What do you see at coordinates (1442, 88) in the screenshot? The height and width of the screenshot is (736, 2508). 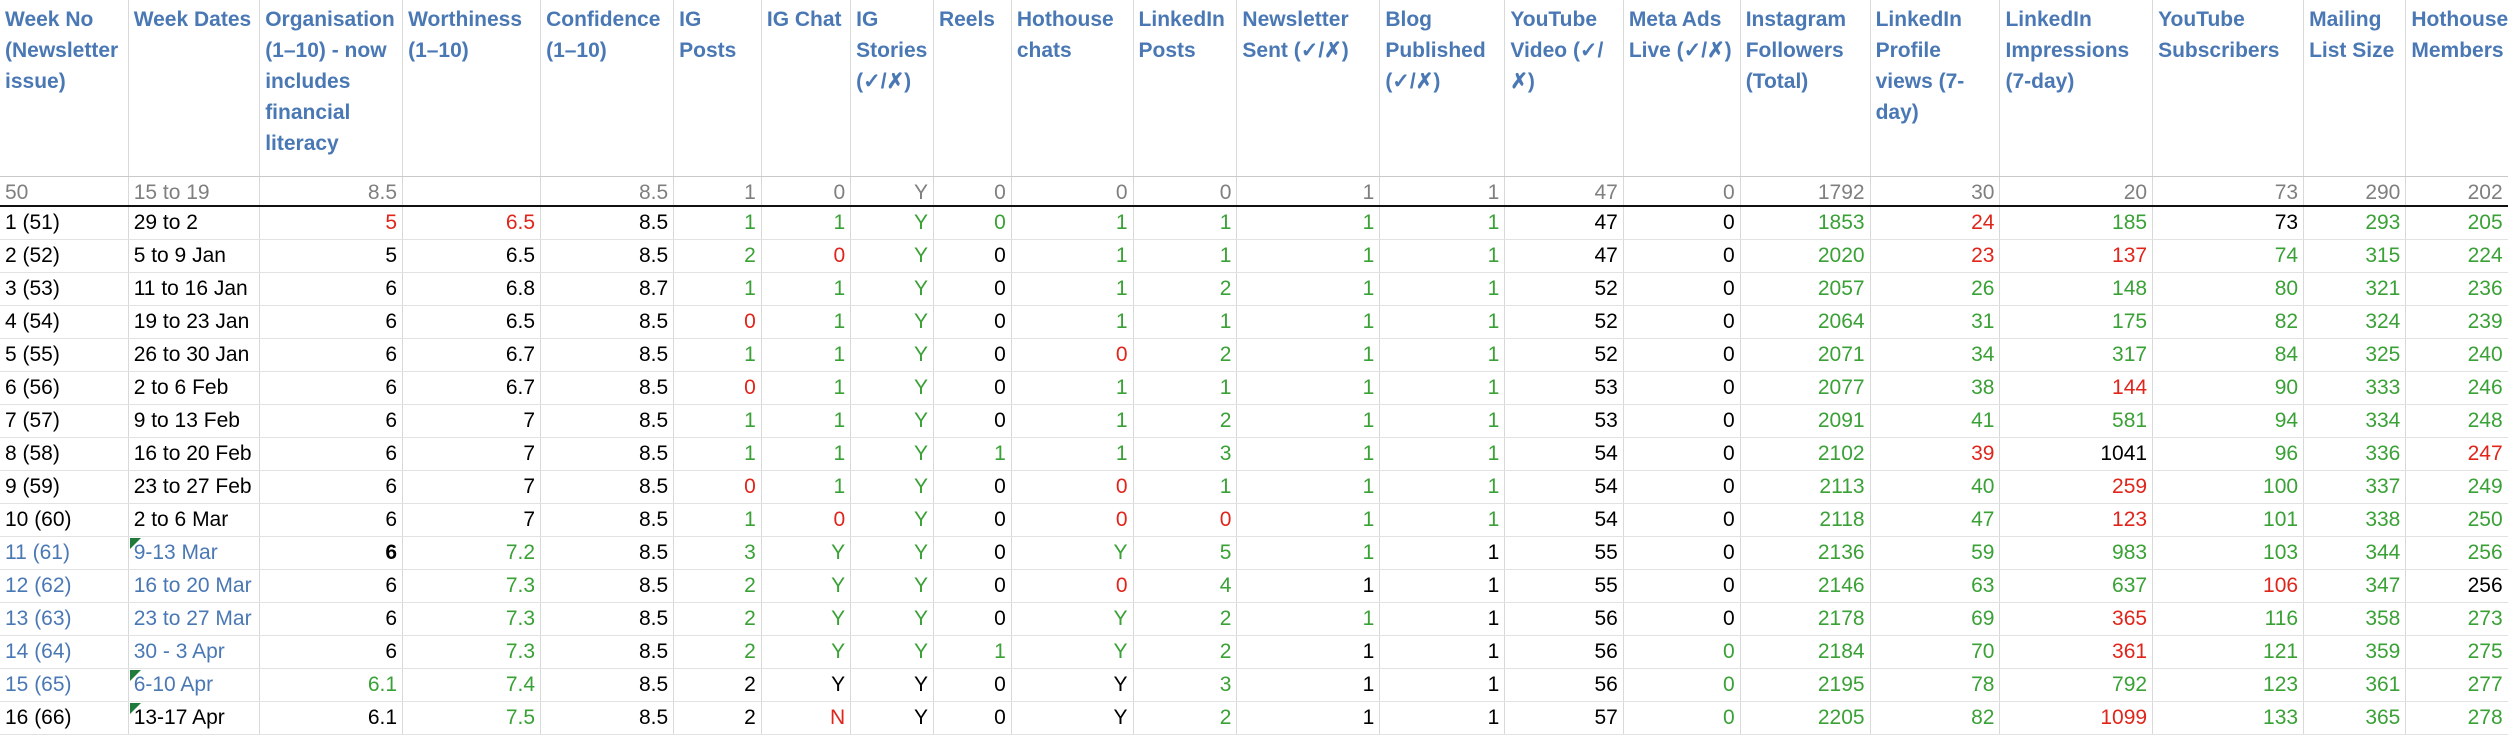 I see `column-header: Blog Published (✓/✗)` at bounding box center [1442, 88].